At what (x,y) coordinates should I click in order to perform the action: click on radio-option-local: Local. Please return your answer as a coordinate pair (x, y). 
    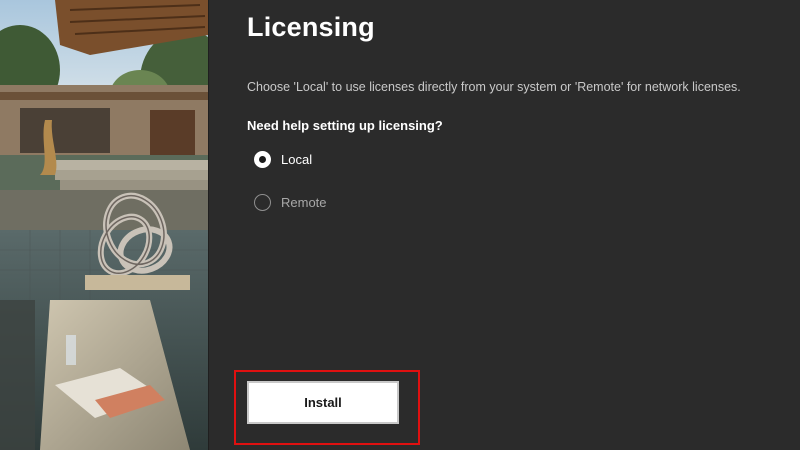
    Looking at the image, I should click on (283, 159).